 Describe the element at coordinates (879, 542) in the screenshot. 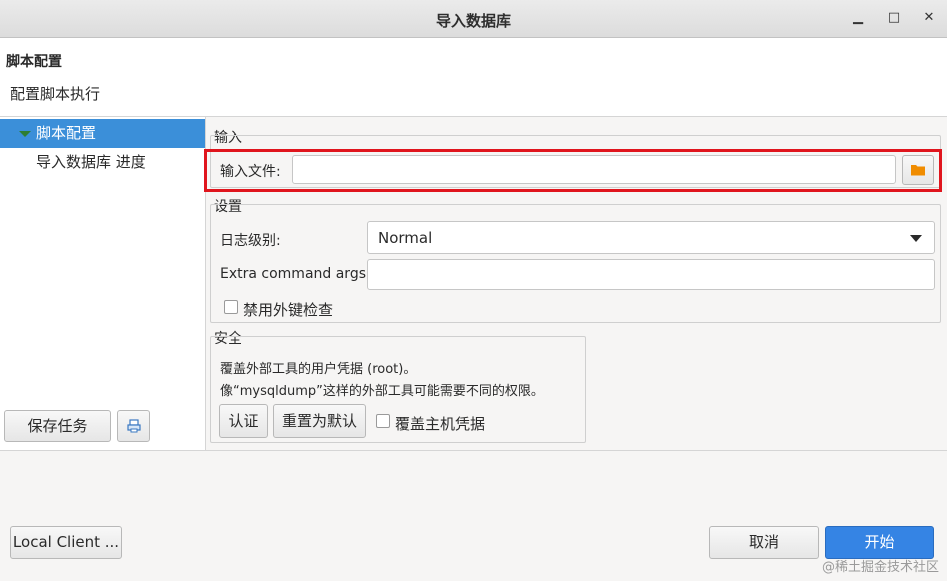

I see `start-button: 开始` at that location.